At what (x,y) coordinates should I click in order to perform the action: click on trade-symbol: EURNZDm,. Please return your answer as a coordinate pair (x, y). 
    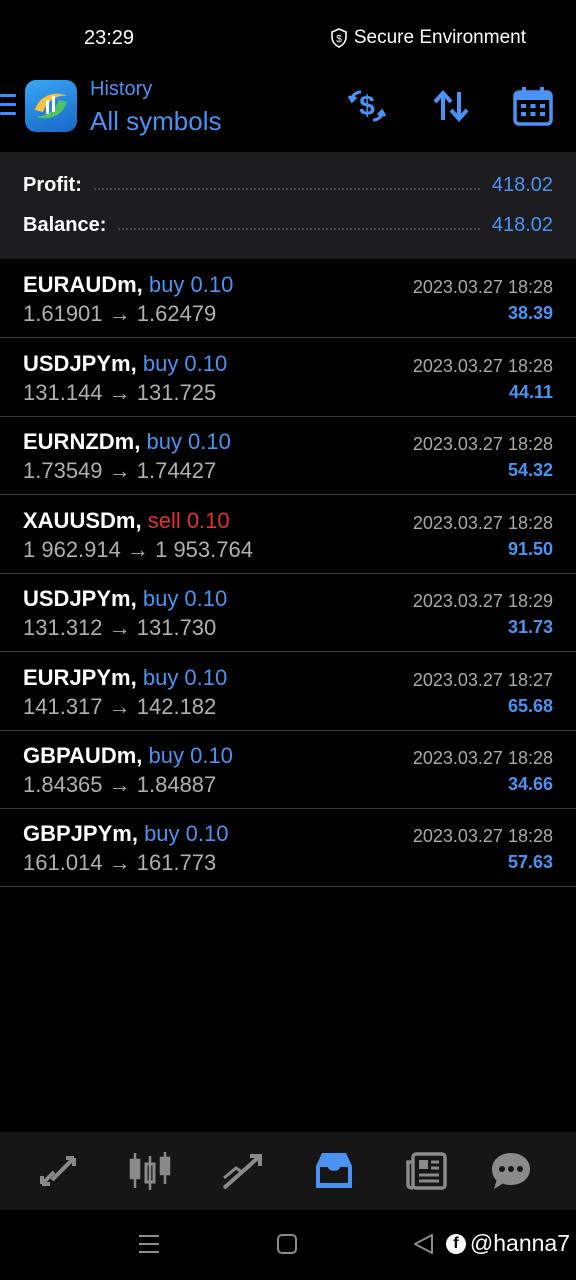
    Looking at the image, I should click on (82, 441).